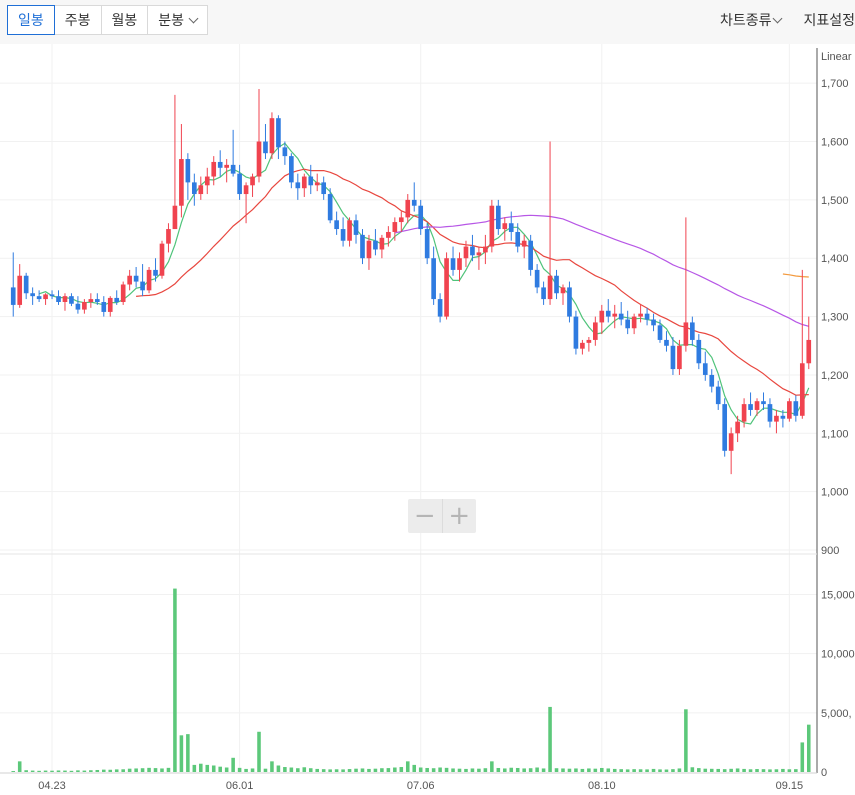 The image size is (855, 795). What do you see at coordinates (459, 516) in the screenshot?
I see `plus-icon: +` at bounding box center [459, 516].